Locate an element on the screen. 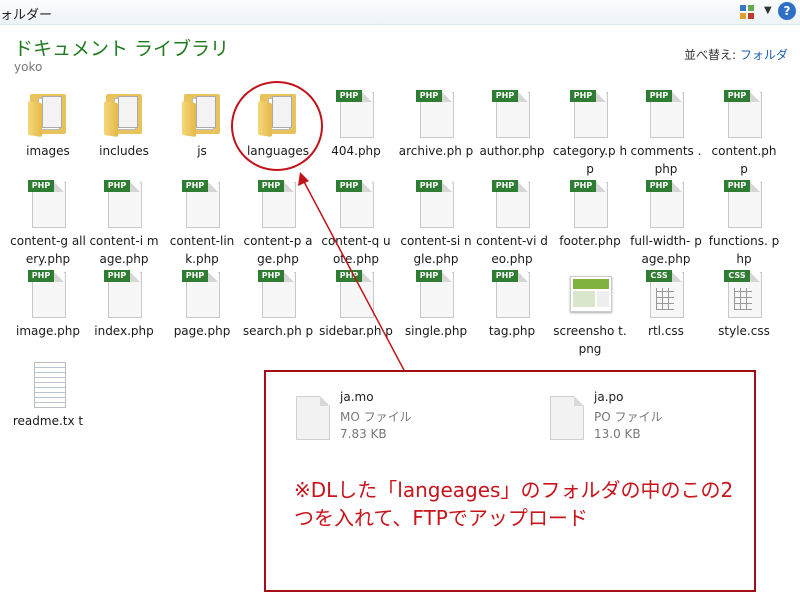 The width and height of the screenshot is (800, 600). mo-file-icon is located at coordinates (313, 418).